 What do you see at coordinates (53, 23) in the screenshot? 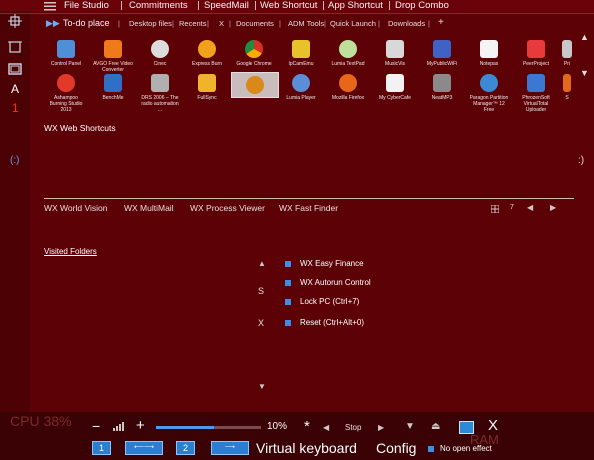
I see `play-forward-icon: ▶▶` at bounding box center [53, 23].